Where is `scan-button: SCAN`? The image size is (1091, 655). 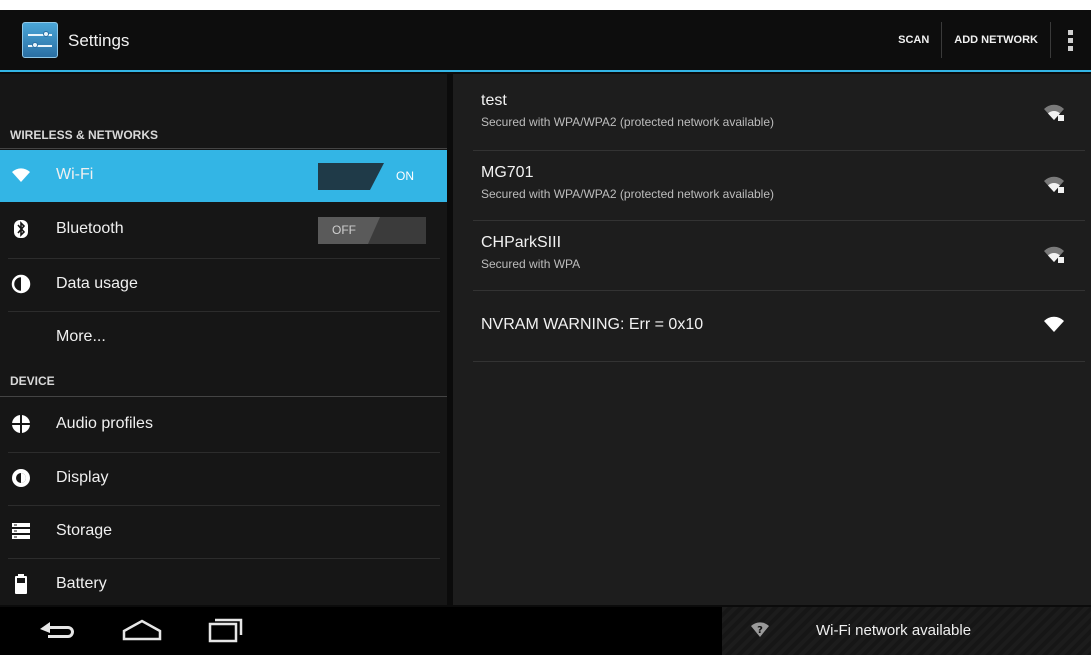 scan-button: SCAN is located at coordinates (913, 40).